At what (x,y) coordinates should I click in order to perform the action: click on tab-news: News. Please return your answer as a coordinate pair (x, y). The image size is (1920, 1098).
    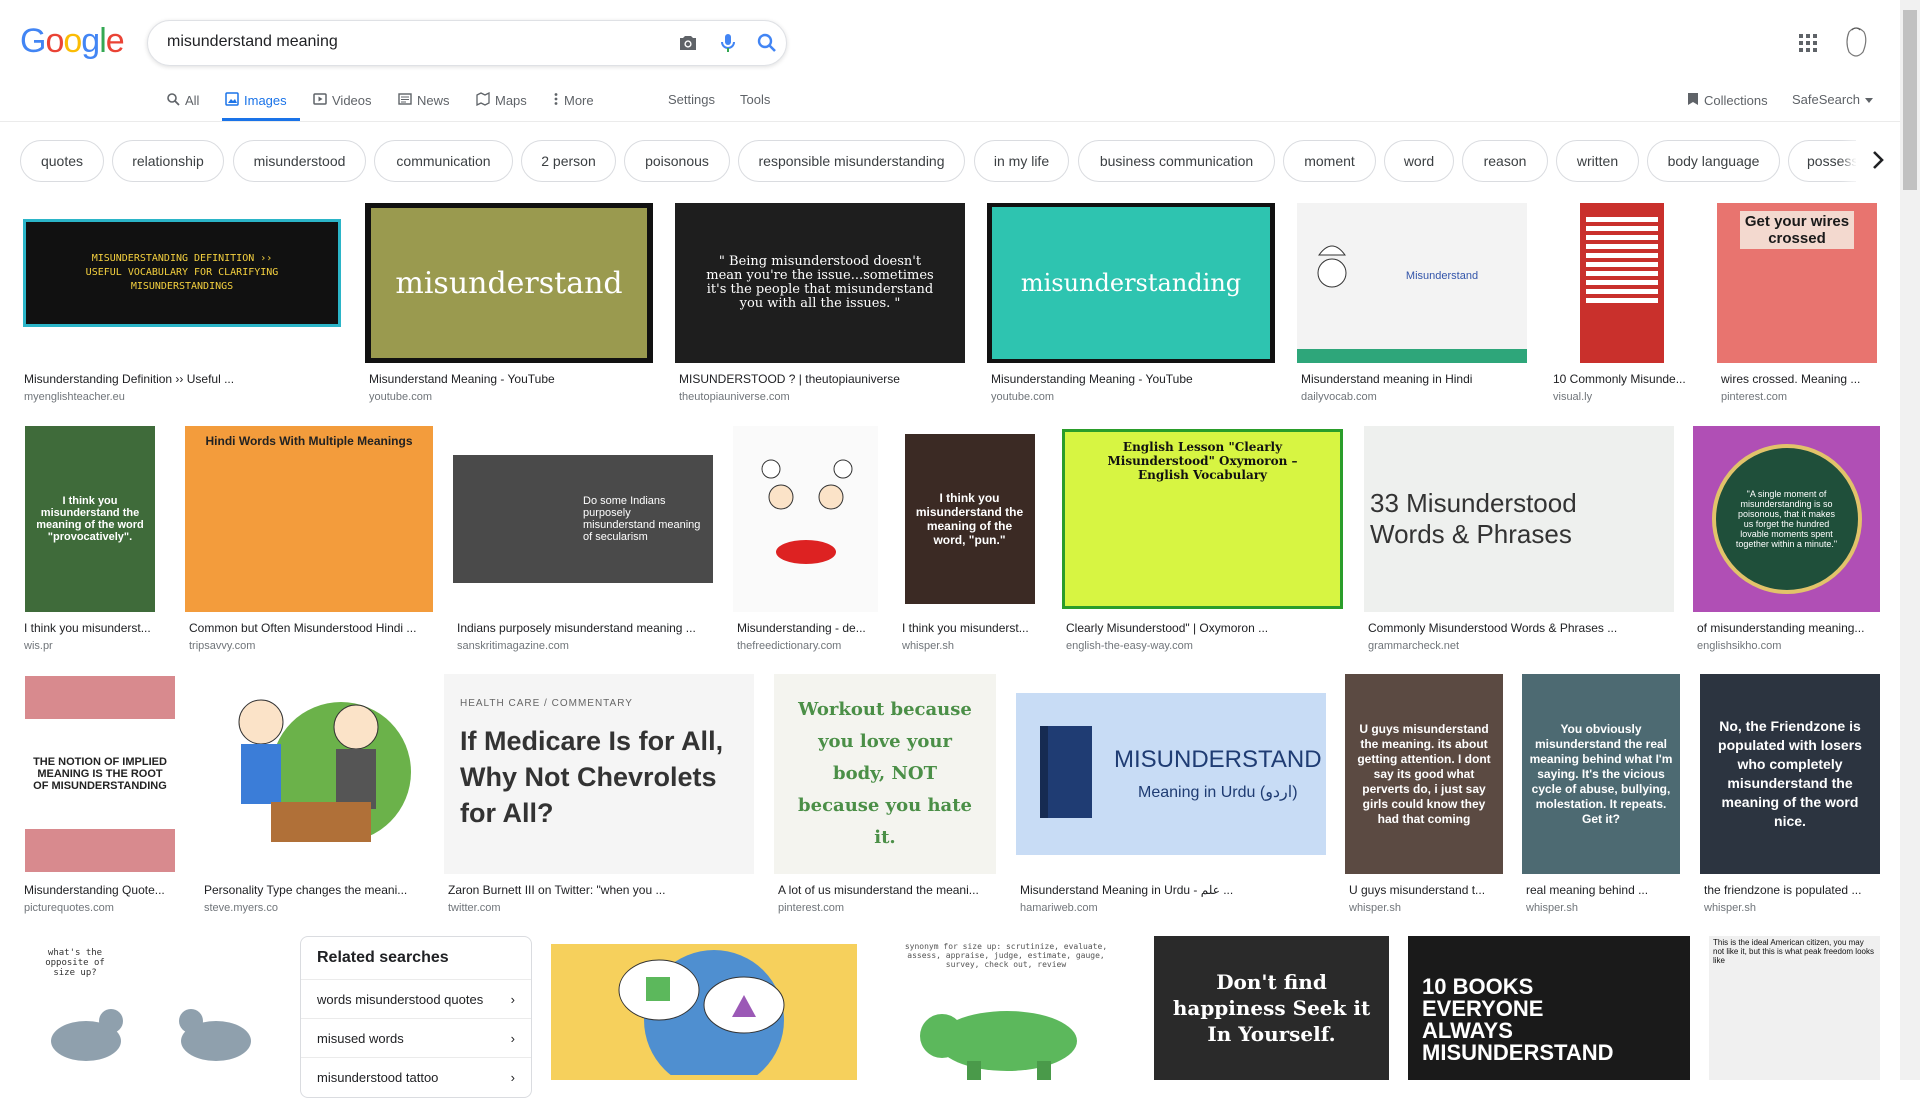
    Looking at the image, I should click on (424, 100).